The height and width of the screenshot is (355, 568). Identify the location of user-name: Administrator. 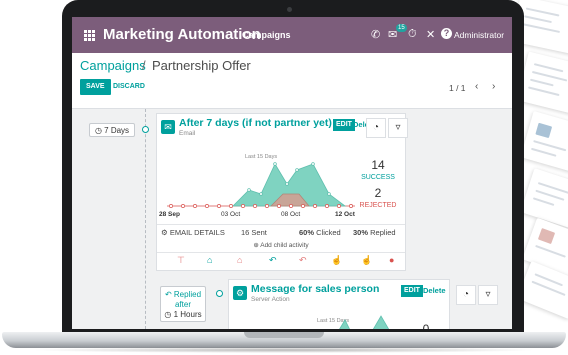
(479, 35).